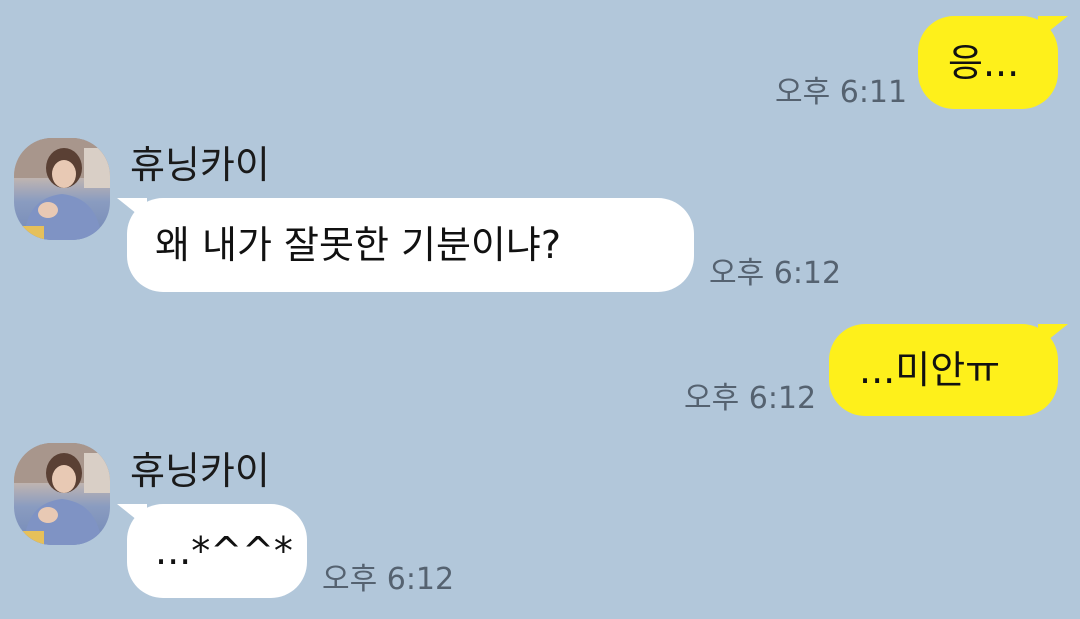 The height and width of the screenshot is (619, 1080). I want to click on message-text: ...미안ㅠ, so click(930, 370).